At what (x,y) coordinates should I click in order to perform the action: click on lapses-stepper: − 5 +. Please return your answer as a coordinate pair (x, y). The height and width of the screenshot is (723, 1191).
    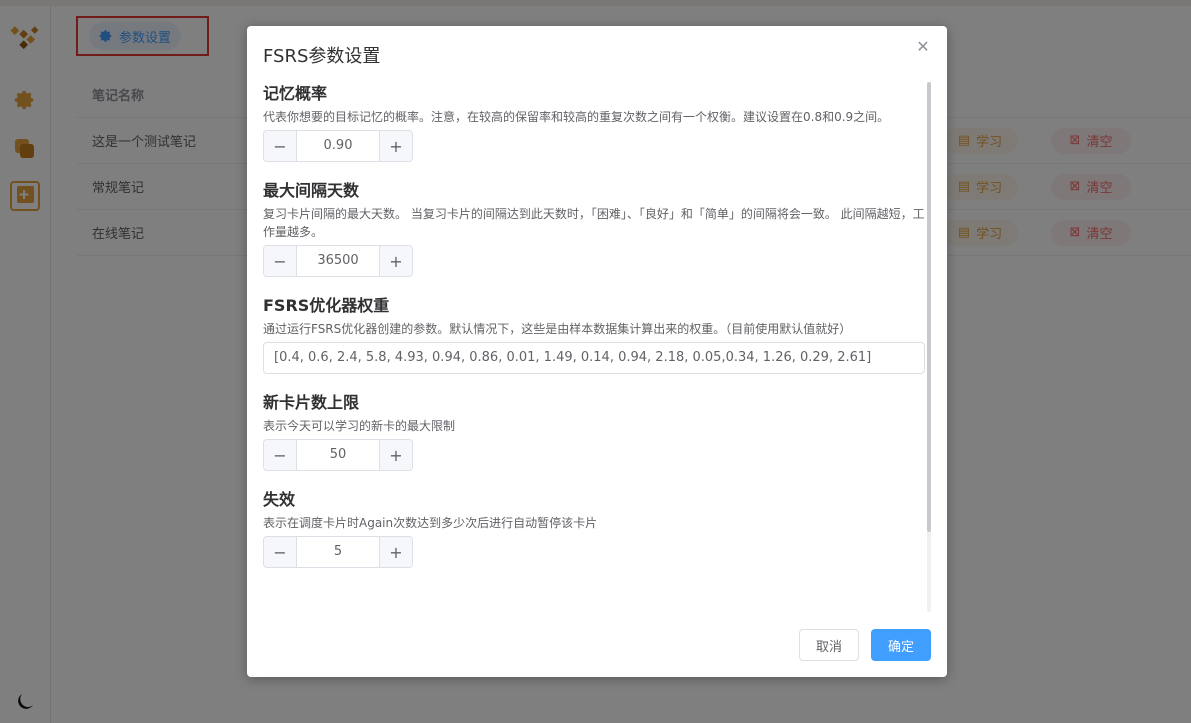
    Looking at the image, I should click on (338, 552).